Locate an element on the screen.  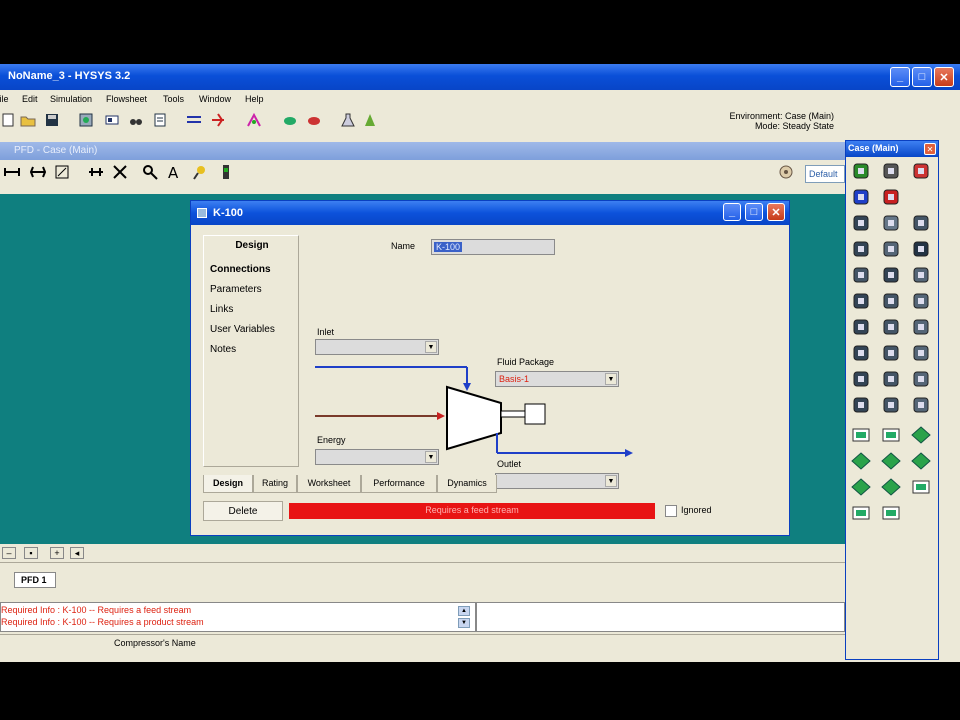
reactor-icon is located at coordinates (891, 275).